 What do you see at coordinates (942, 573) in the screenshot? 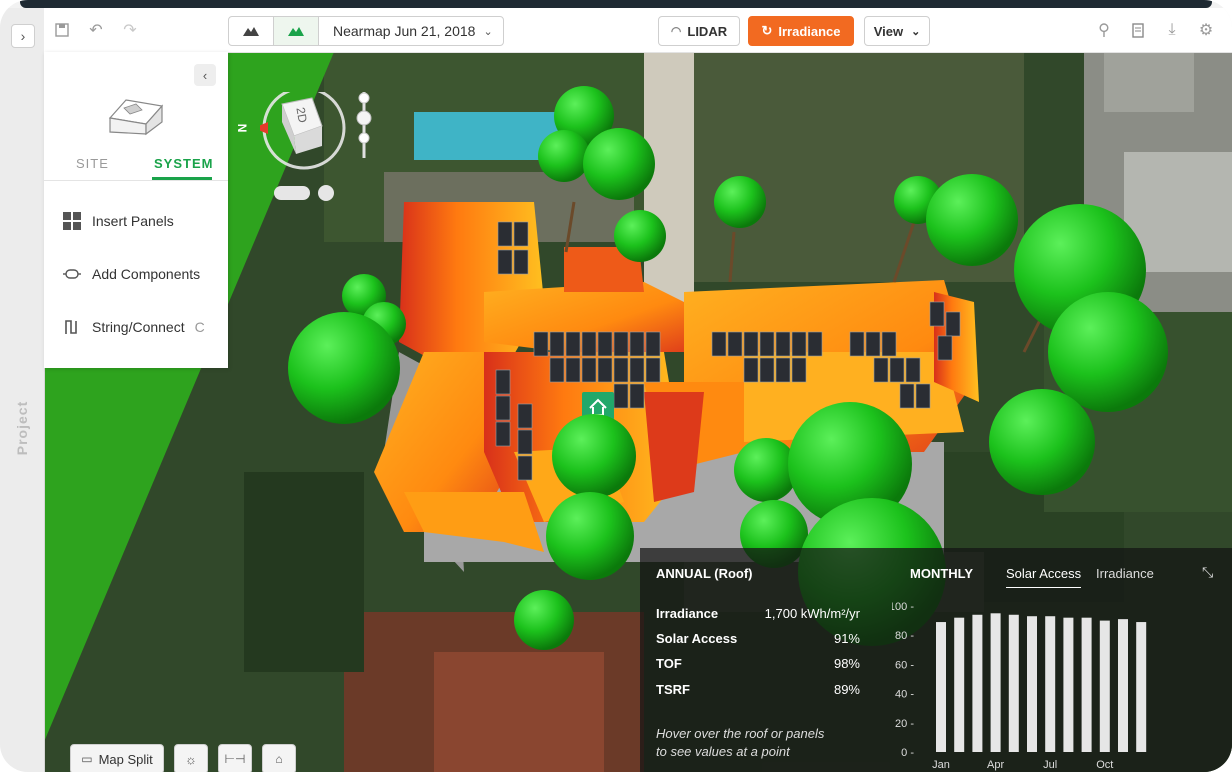
I see `monthly-title: MONTHLY` at bounding box center [942, 573].